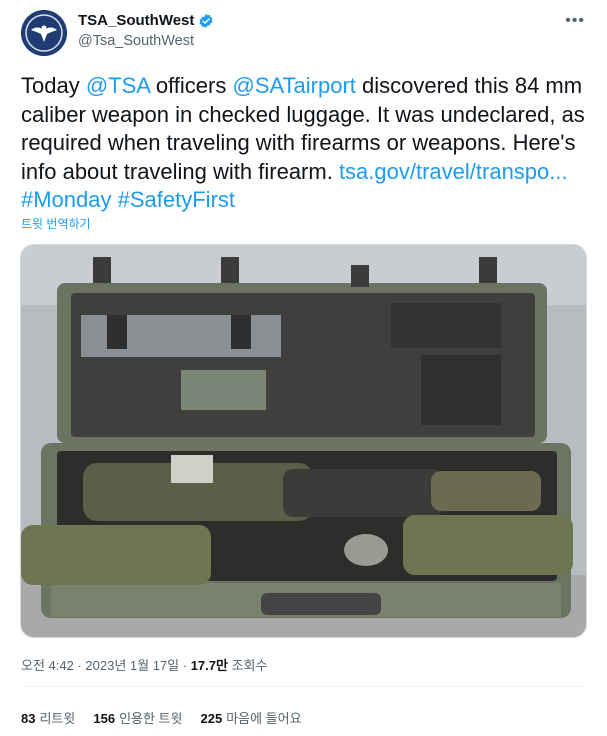 This screenshot has height=736, width=607. Describe the element at coordinates (53, 85) in the screenshot. I see `tweet-text-part: Today` at that location.